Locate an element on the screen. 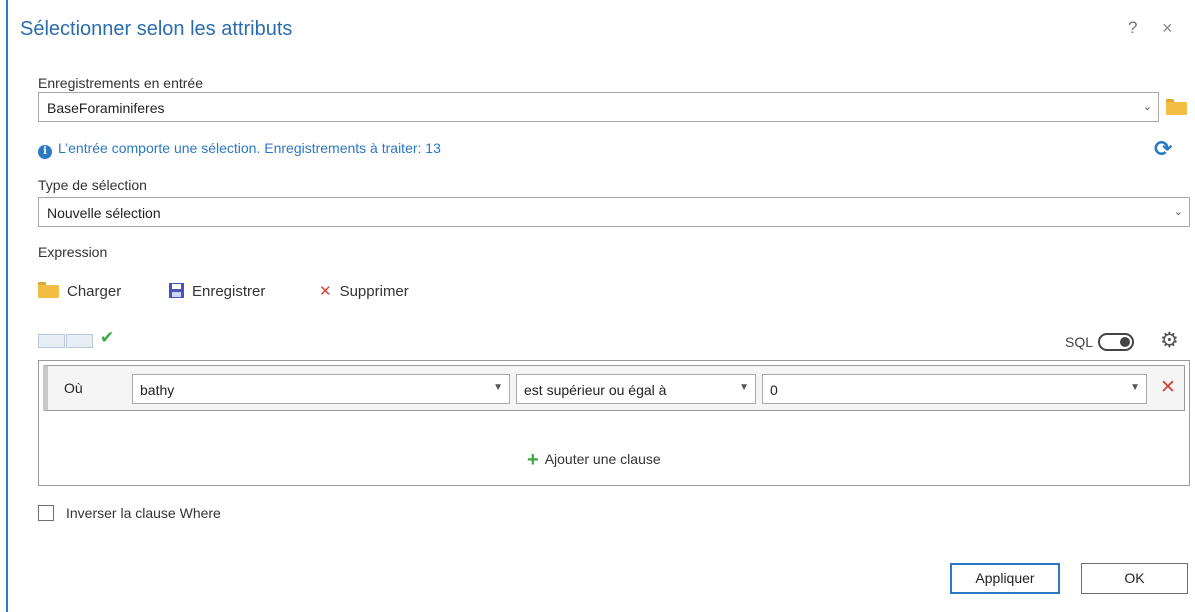 The image size is (1195, 612). value-dropdown: 0 ▼ is located at coordinates (954, 389).